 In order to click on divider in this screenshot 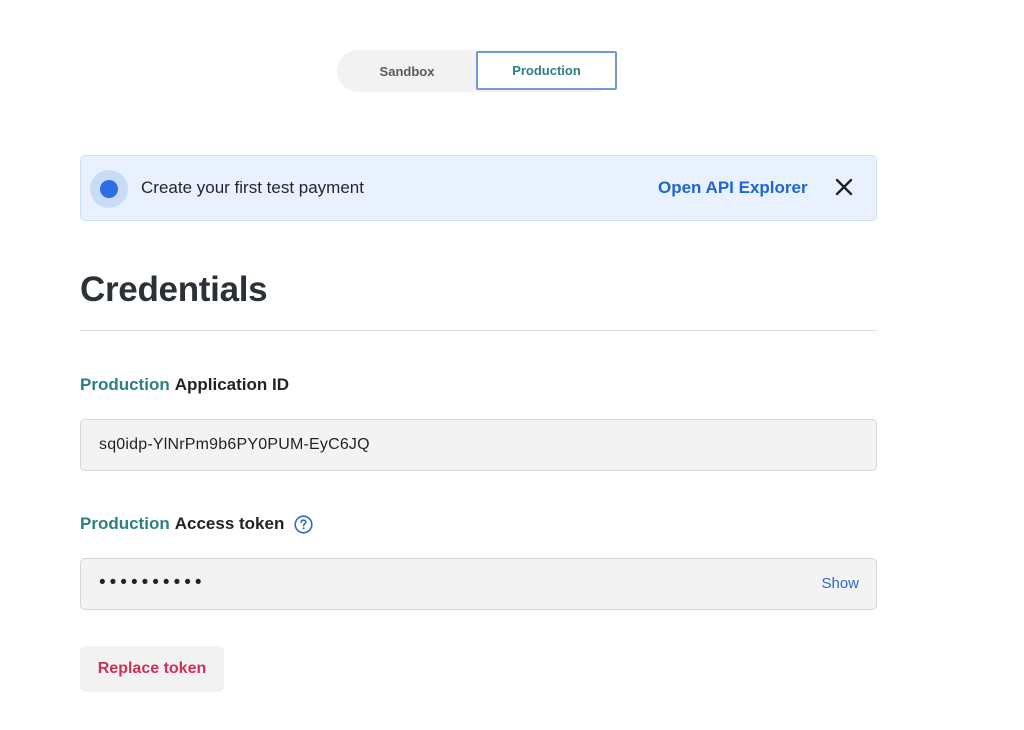, I will do `click(478, 330)`.